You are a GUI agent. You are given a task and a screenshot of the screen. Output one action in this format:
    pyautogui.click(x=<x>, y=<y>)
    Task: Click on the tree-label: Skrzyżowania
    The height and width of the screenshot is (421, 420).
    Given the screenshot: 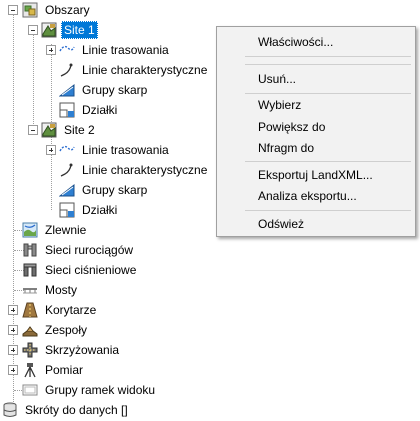 What is the action you would take?
    pyautogui.click(x=82, y=350)
    